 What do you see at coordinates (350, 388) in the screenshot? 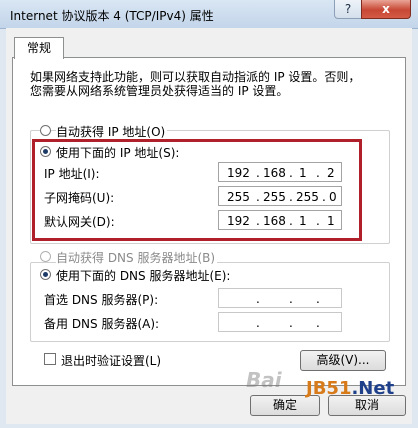
I see `watermark-site: JB51.Net` at bounding box center [350, 388].